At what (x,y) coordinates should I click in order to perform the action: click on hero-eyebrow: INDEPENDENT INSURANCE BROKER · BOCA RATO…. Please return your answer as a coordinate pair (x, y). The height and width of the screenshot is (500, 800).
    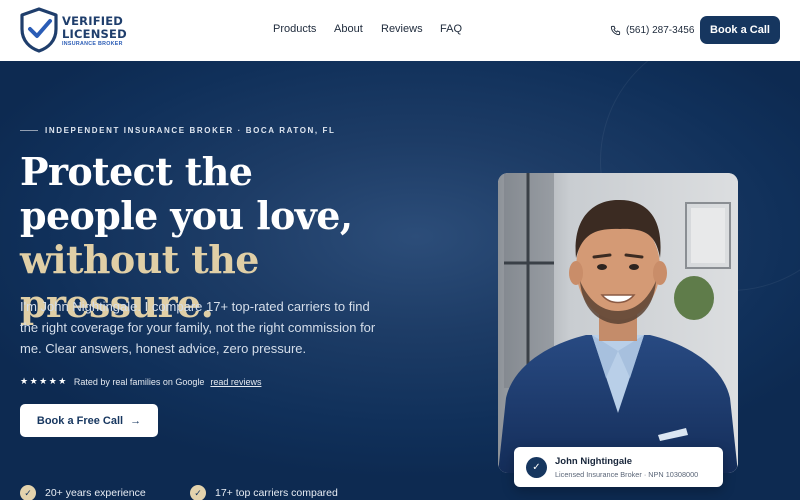
    Looking at the image, I should click on (178, 130).